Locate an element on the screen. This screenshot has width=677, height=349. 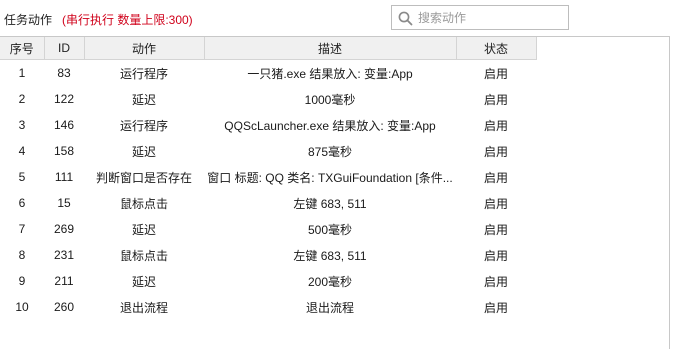
row-id: 15 is located at coordinates (64, 203).